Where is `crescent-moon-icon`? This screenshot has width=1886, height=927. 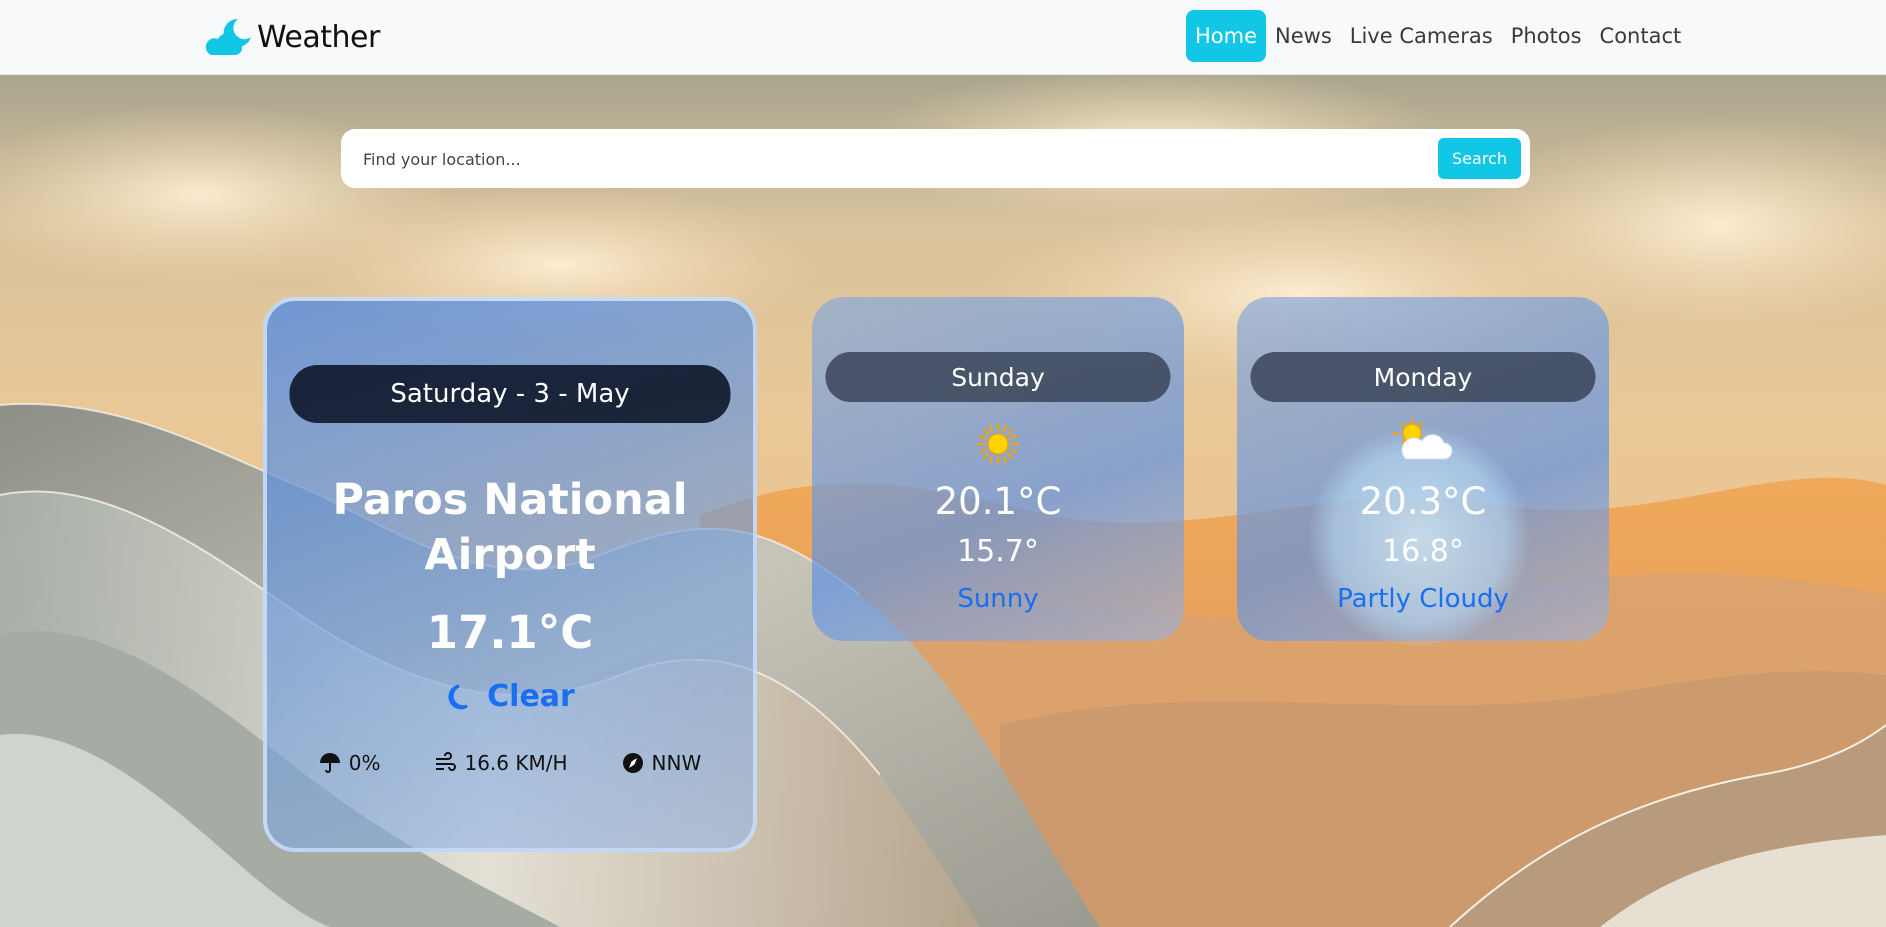
crescent-moon-icon is located at coordinates (458, 696).